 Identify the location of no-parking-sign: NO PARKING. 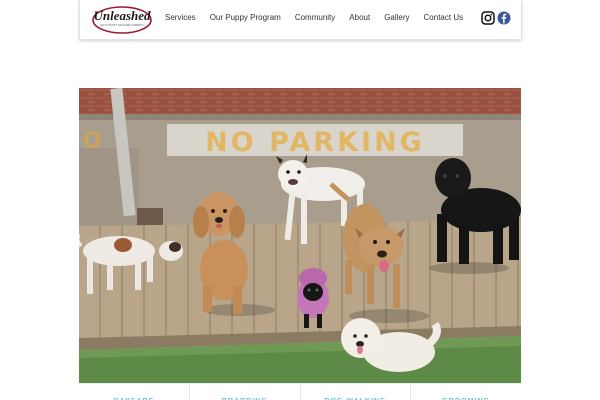
(315, 142).